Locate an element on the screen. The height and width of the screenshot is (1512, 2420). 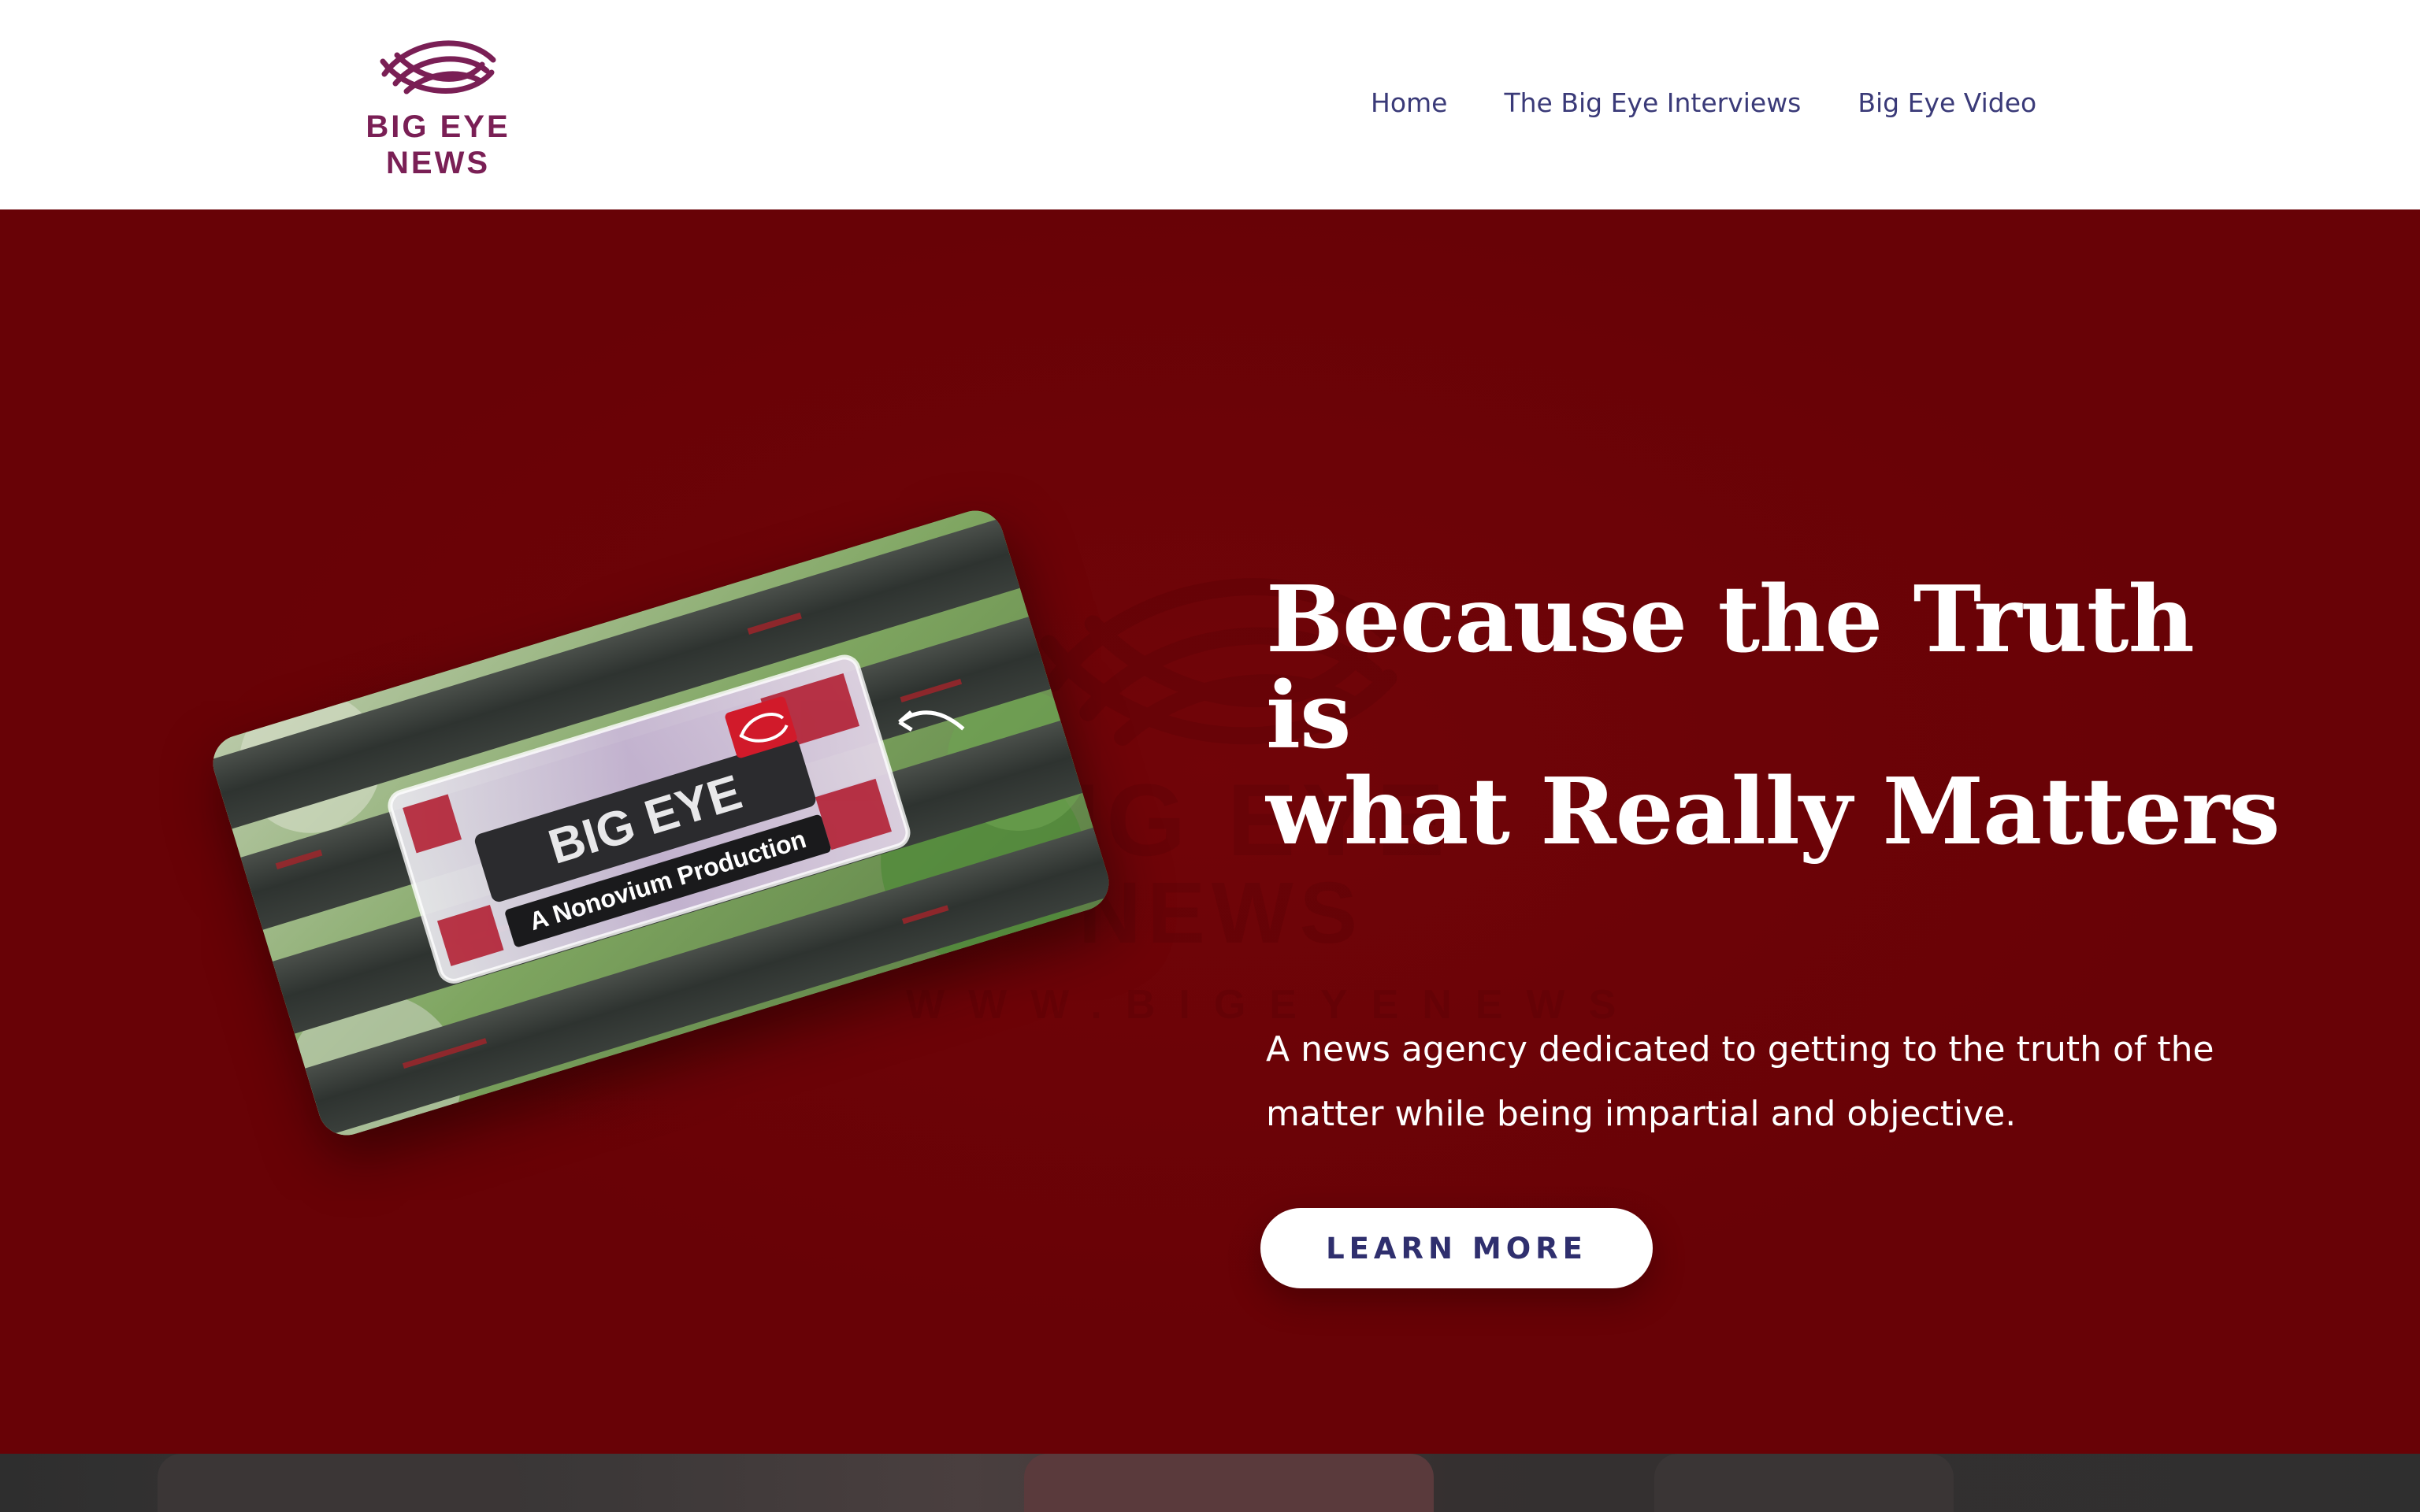
brand-name-line1: BIG EYE is located at coordinates (438, 126).